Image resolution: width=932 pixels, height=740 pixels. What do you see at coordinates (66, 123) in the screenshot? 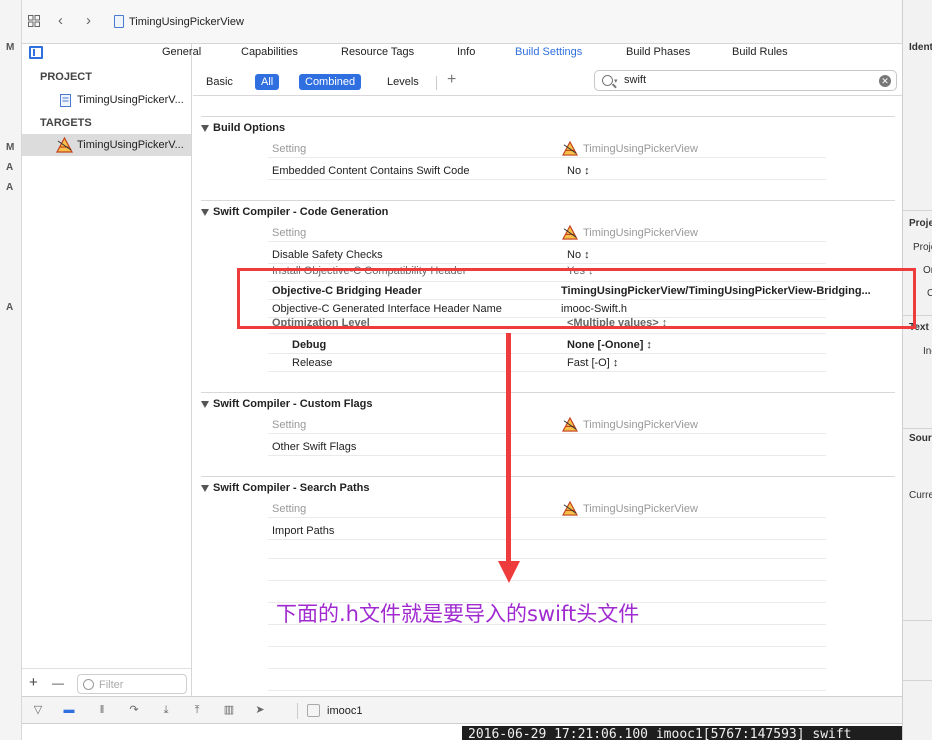
I see `targets-header: TARGETS` at bounding box center [66, 123].